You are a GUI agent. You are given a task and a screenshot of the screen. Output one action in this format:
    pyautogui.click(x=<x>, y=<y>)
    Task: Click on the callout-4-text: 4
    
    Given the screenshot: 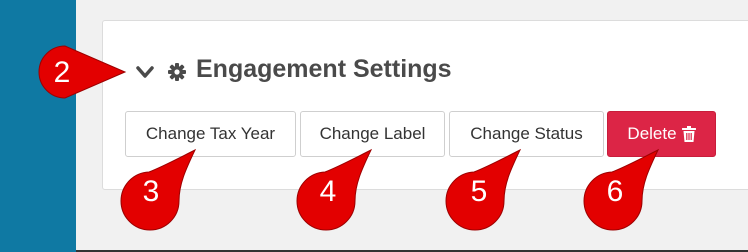 What is the action you would take?
    pyautogui.click(x=328, y=191)
    